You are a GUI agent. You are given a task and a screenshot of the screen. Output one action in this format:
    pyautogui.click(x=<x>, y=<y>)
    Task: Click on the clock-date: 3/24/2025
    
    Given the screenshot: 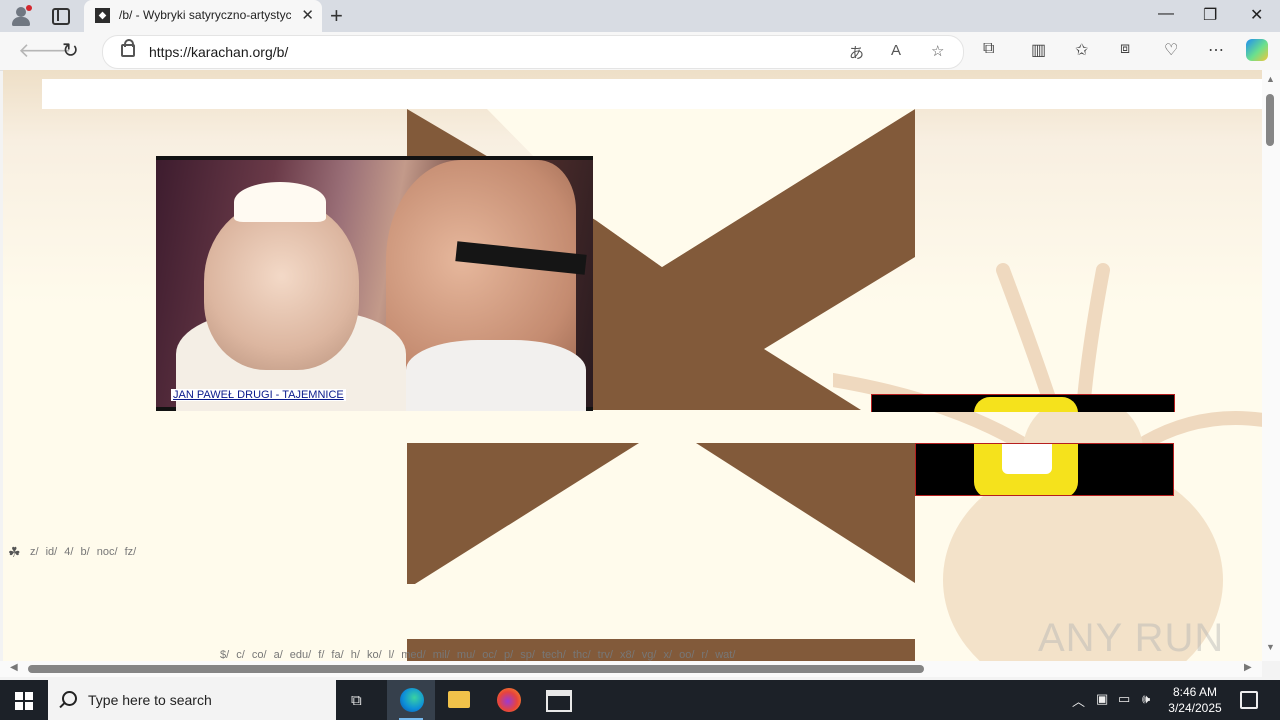 What is the action you would take?
    pyautogui.click(x=1195, y=708)
    